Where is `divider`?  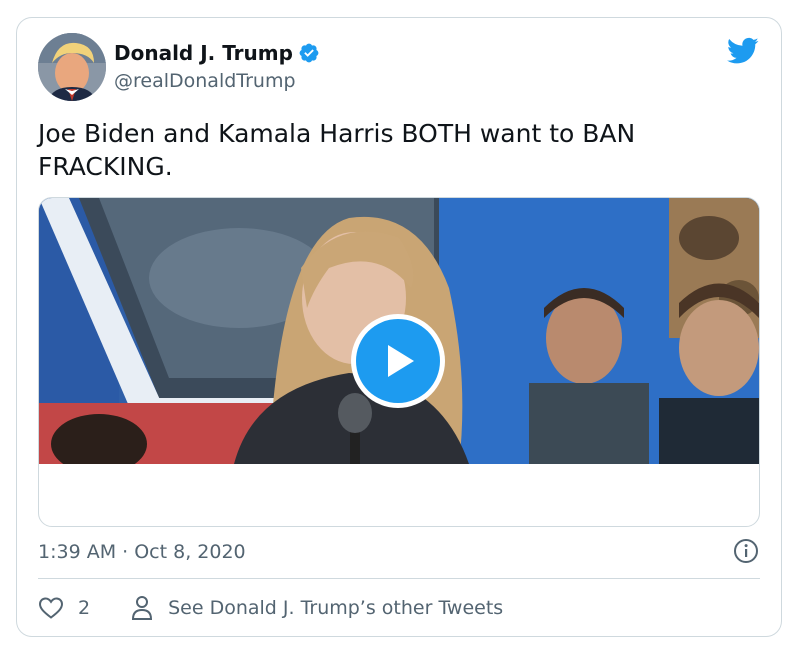 divider is located at coordinates (399, 578).